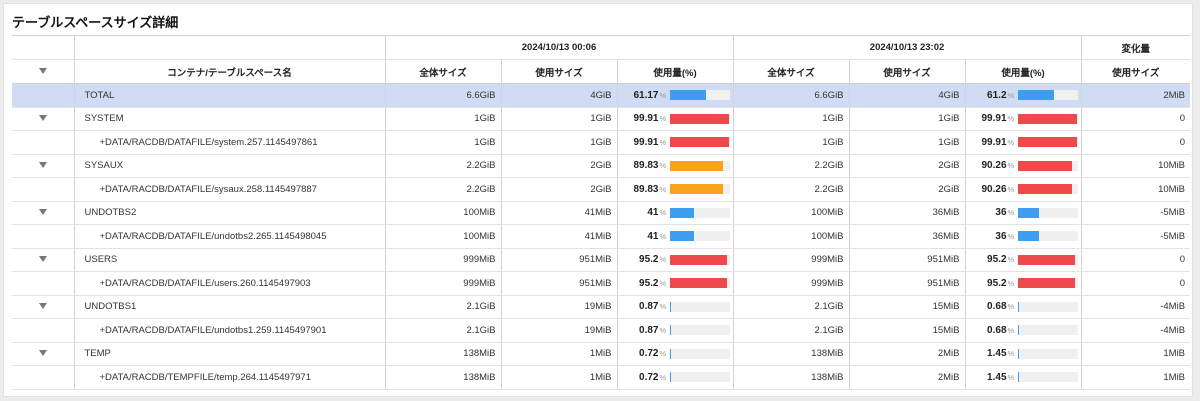 The height and width of the screenshot is (401, 1200). What do you see at coordinates (558, 307) in the screenshot?
I see `used-size-start: 19MiB` at bounding box center [558, 307].